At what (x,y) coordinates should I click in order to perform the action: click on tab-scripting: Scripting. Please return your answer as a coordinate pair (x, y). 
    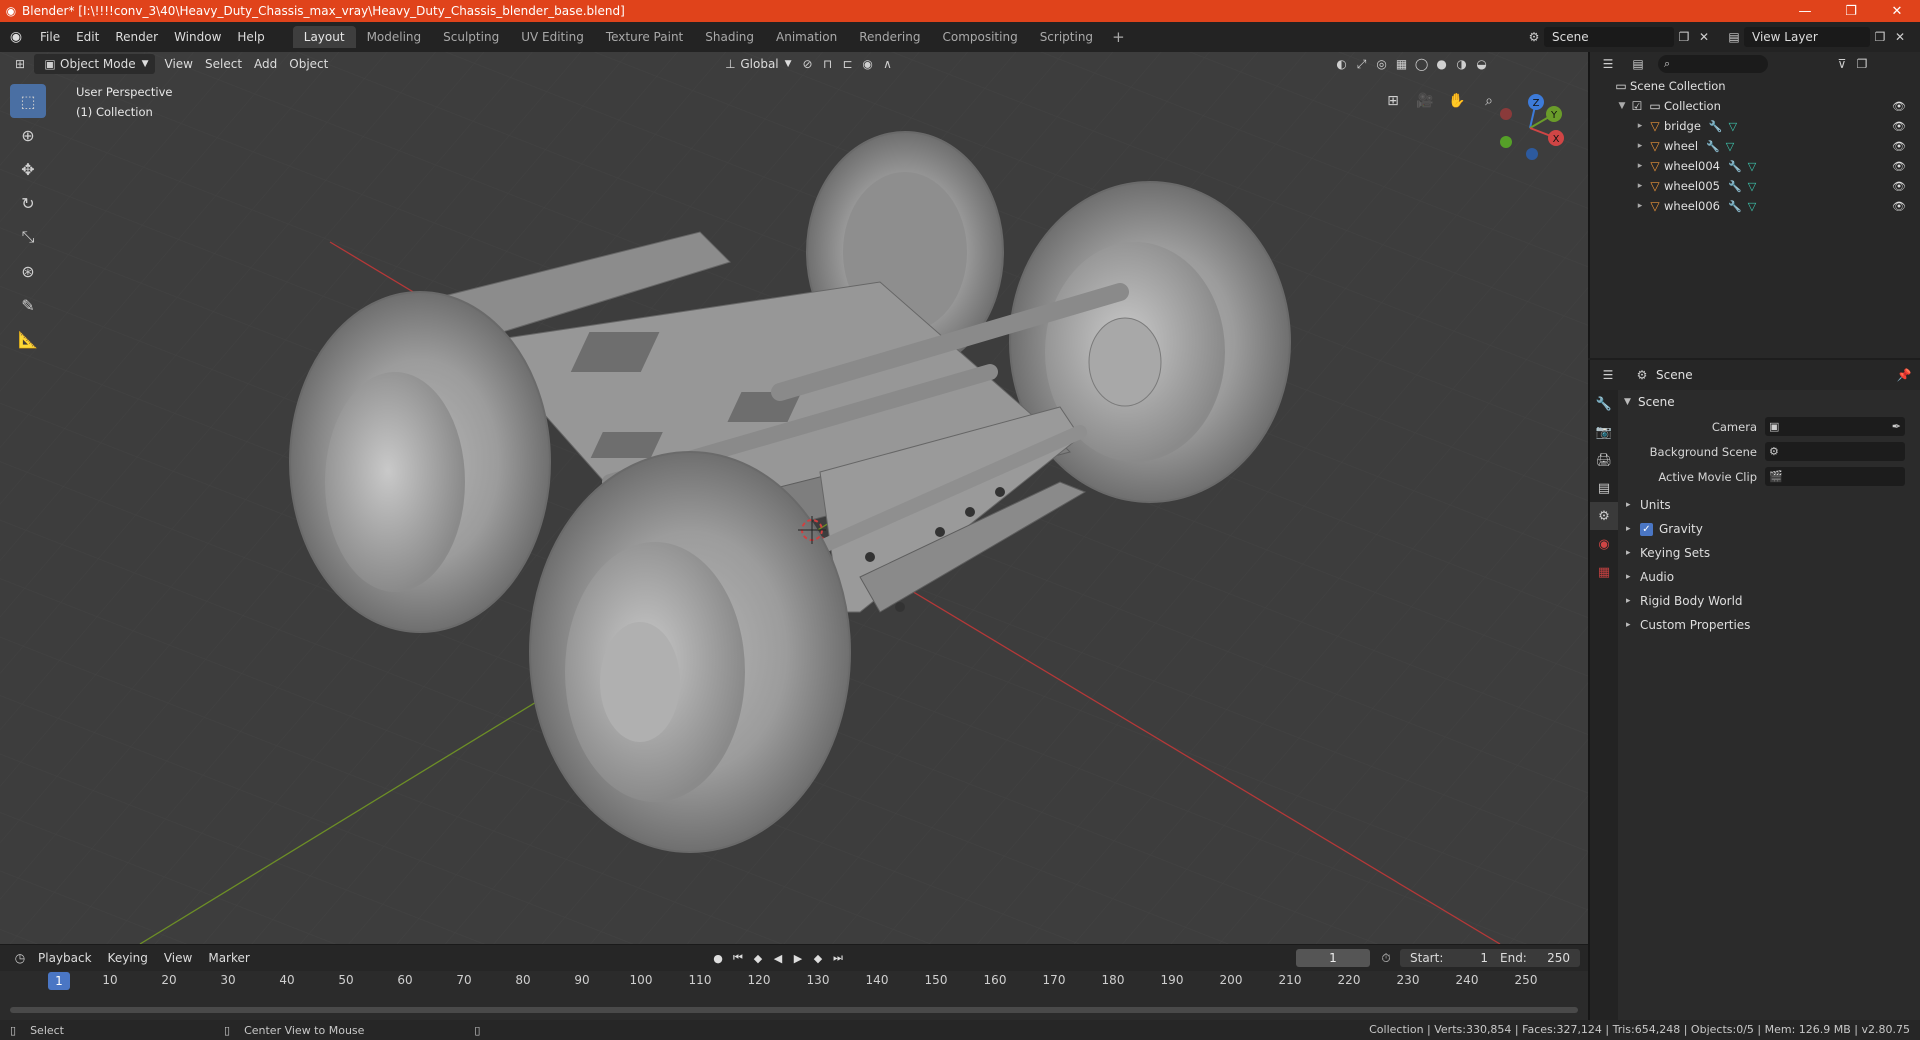
    Looking at the image, I should click on (1066, 37).